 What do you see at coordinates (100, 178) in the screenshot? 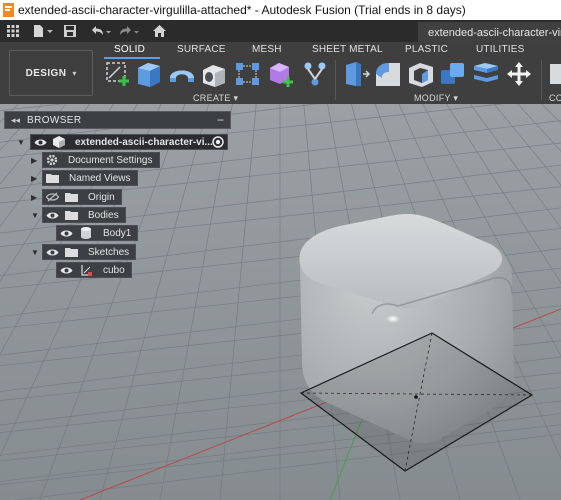
I see `tree-item-label: Named Views` at bounding box center [100, 178].